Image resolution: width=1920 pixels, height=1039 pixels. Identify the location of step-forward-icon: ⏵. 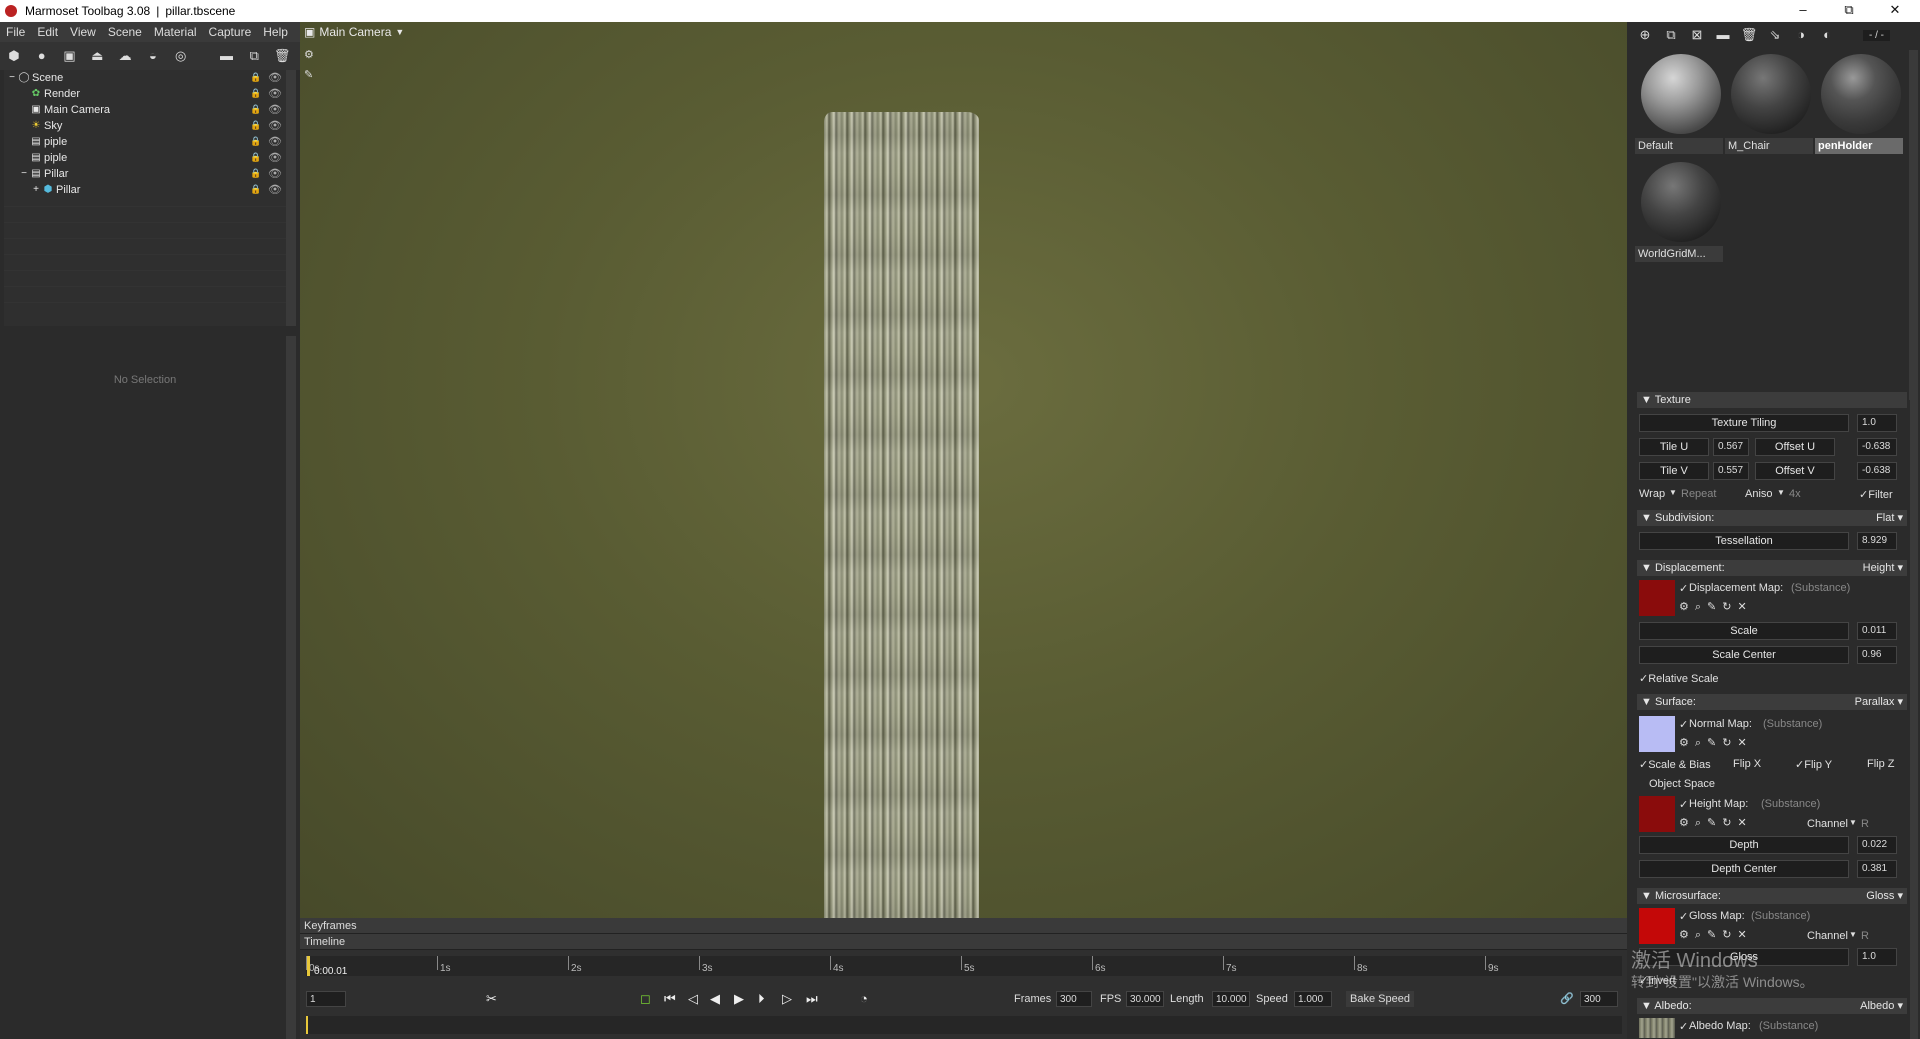
(761, 999).